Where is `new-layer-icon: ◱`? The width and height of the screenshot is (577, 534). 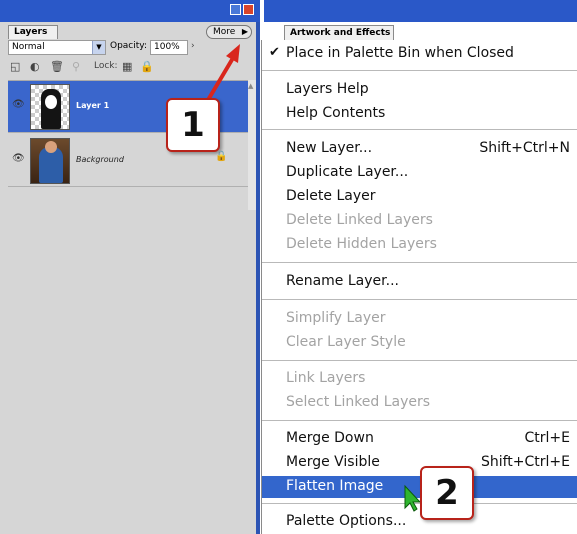
new-layer-icon: ◱ is located at coordinates (15, 66).